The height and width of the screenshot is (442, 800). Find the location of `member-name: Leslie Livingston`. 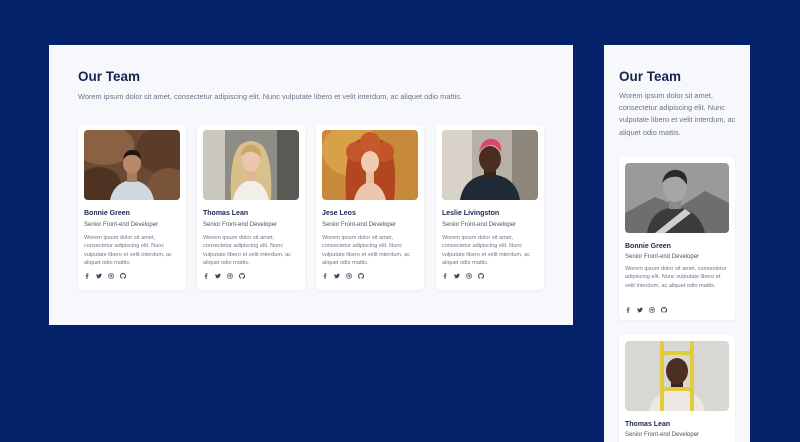

member-name: Leslie Livingston is located at coordinates (471, 213).